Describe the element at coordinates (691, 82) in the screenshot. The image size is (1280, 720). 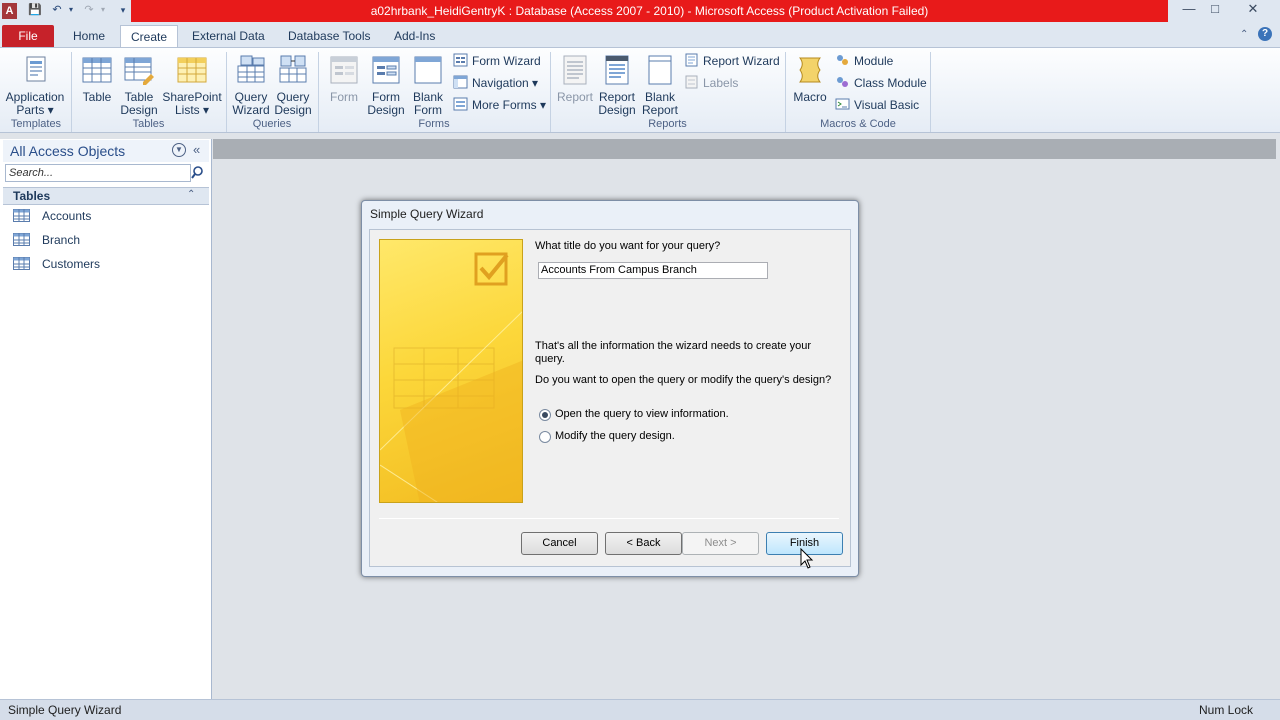
I see `labels-icon` at that location.